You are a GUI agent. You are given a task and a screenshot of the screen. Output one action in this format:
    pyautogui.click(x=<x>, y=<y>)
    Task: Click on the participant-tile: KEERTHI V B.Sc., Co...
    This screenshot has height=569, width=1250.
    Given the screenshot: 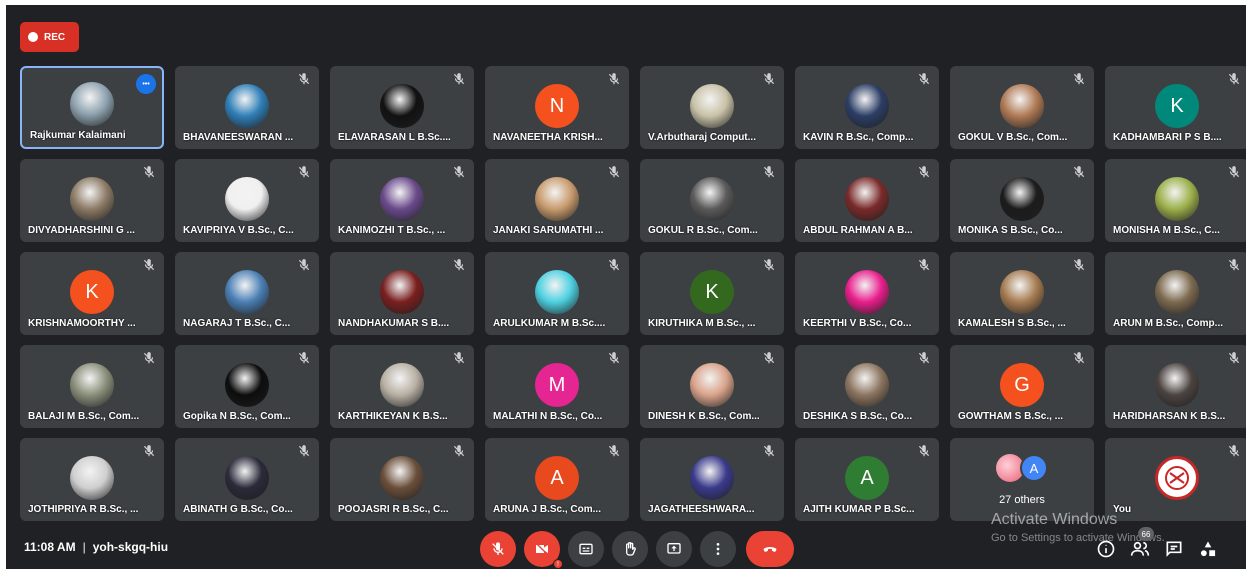 What is the action you would take?
    pyautogui.click(x=867, y=293)
    